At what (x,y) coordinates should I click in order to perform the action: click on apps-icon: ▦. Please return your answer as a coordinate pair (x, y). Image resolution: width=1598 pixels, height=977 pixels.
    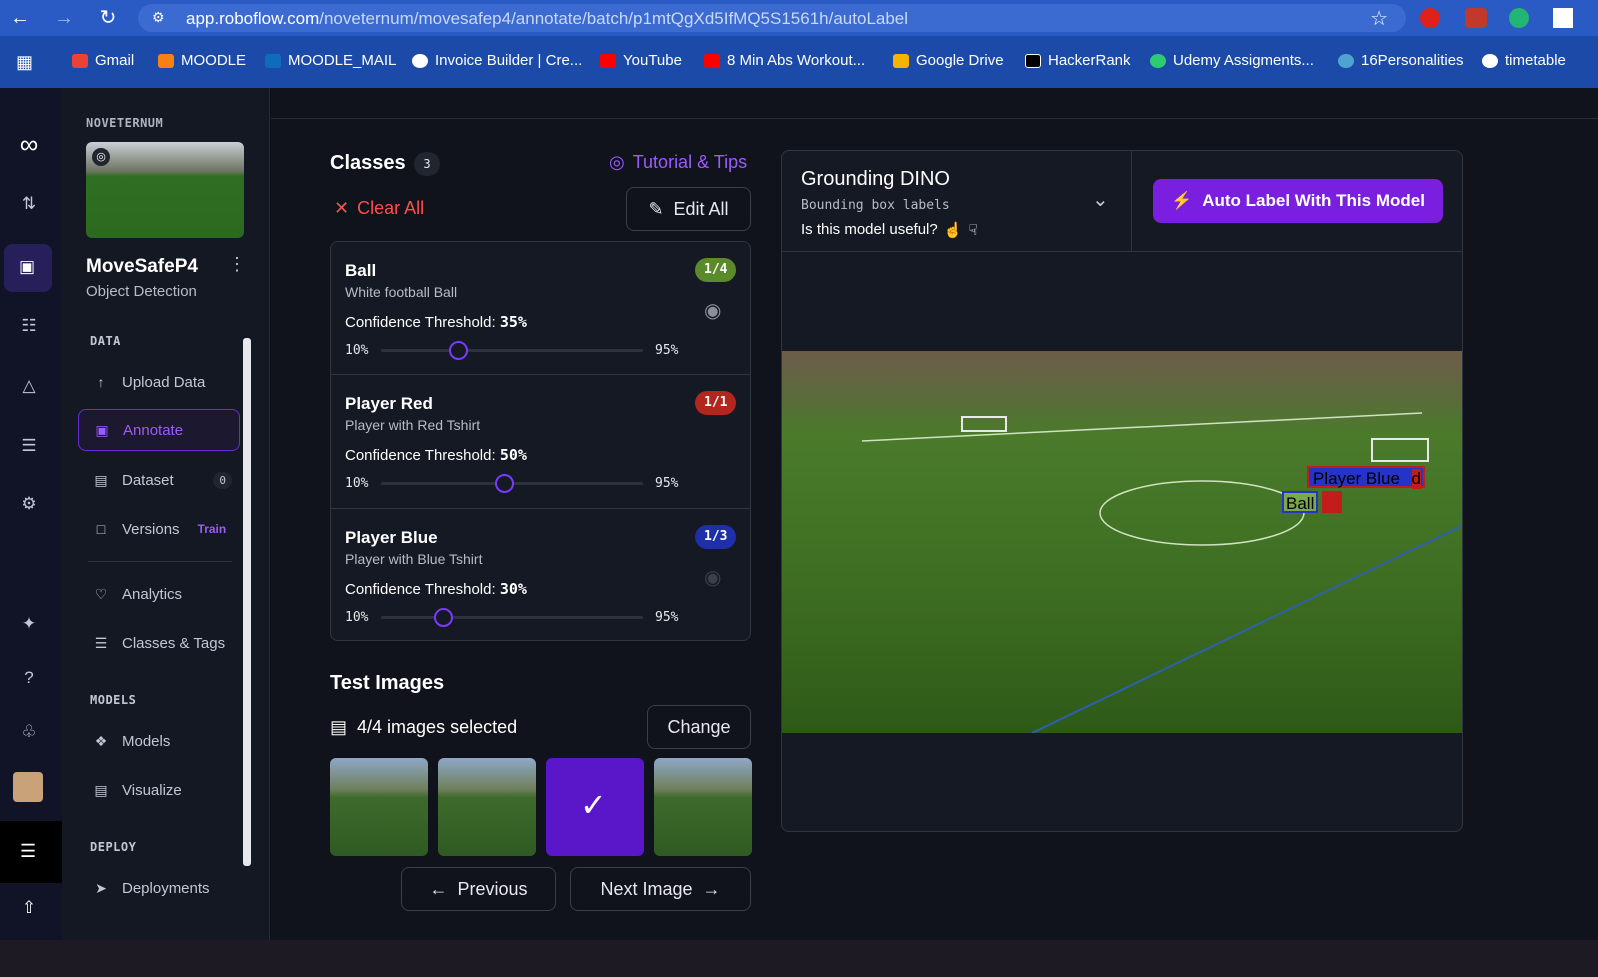
    Looking at the image, I should click on (24, 62).